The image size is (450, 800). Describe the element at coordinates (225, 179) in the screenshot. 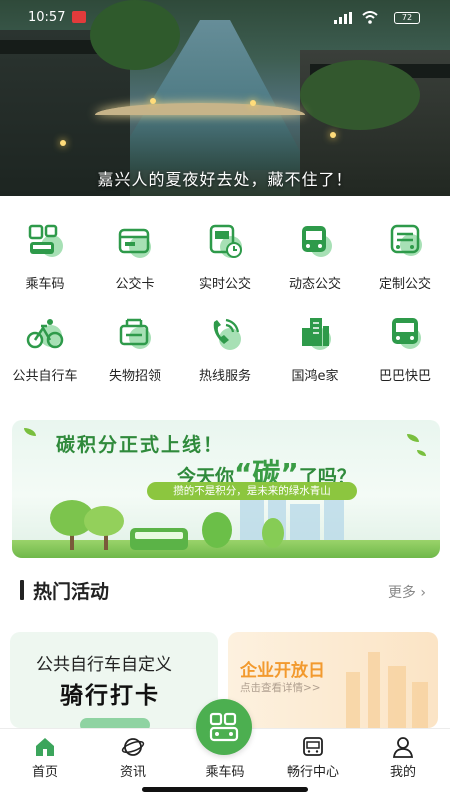

I see `hero-caption: 嘉兴人的夏夜好去处，藏不住了！` at that location.